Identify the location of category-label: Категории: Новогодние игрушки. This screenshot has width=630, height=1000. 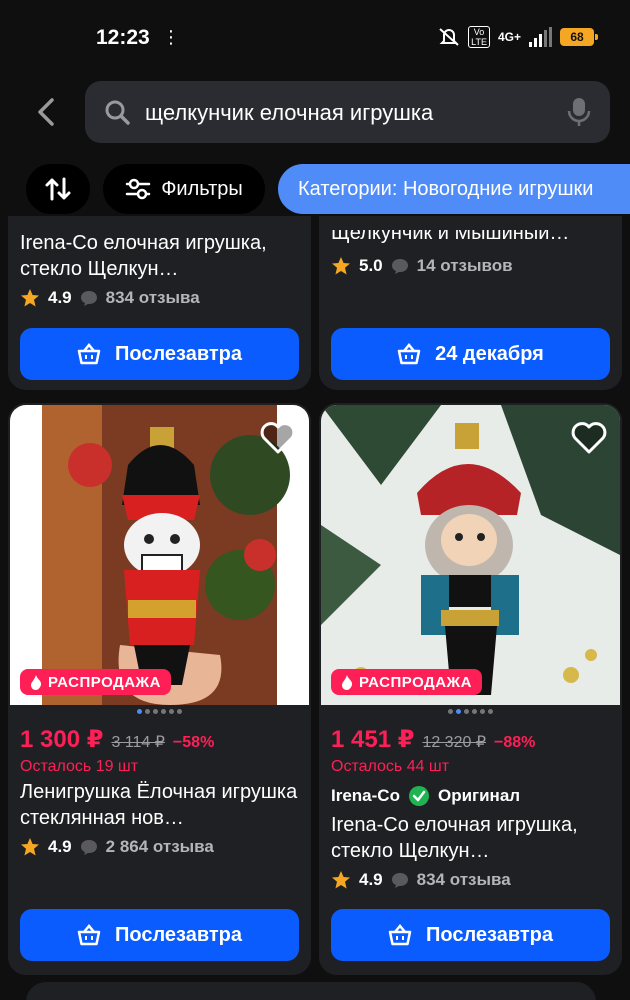
(446, 188).